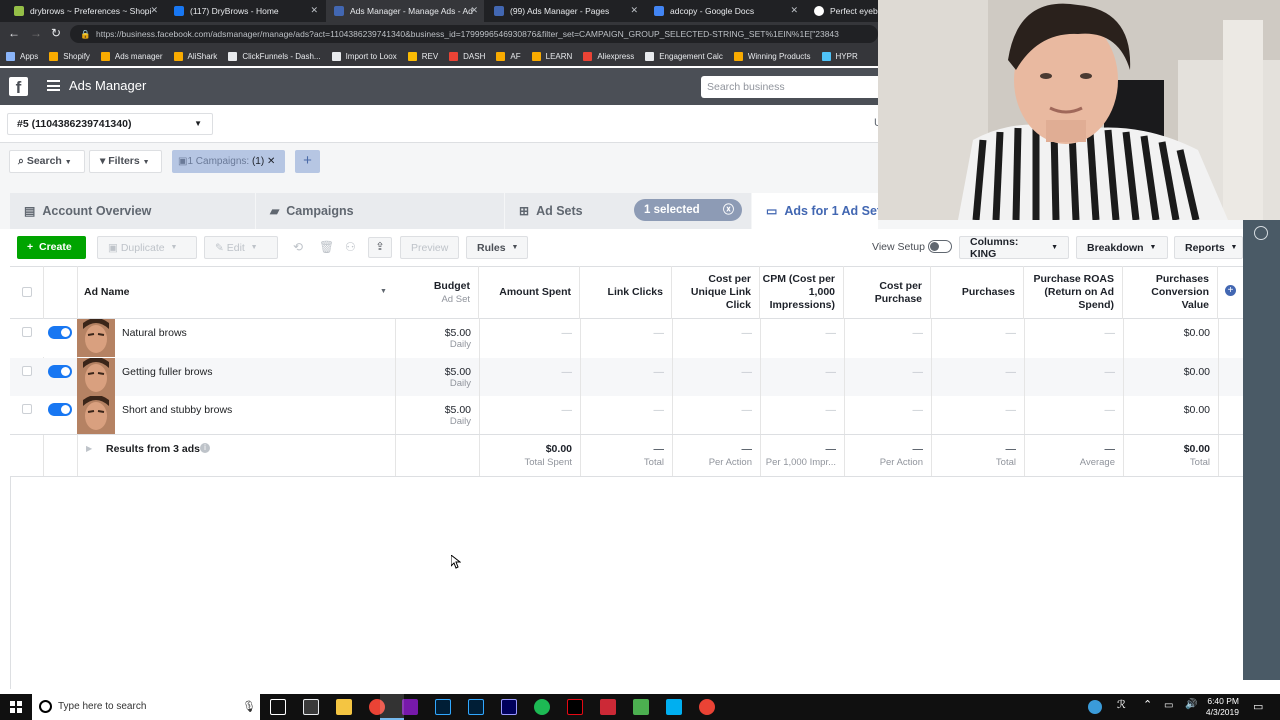 The width and height of the screenshot is (1280, 720). I want to click on facebook-logo-icon: f, so click(18, 87).